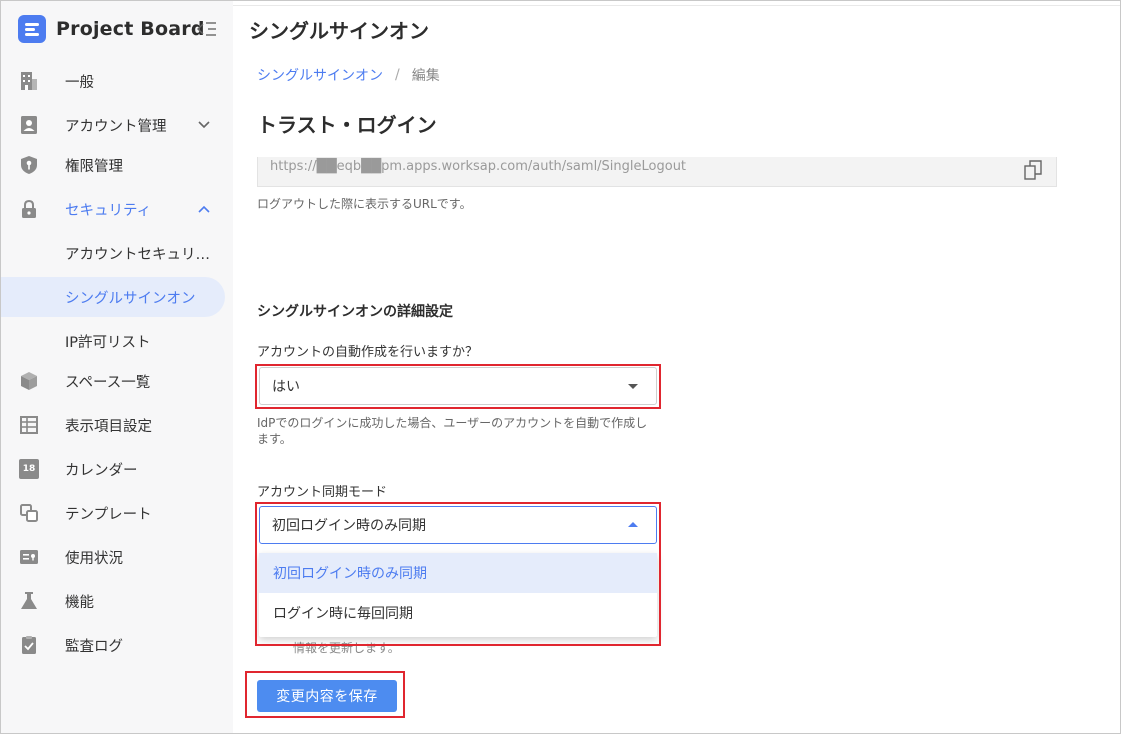 The width and height of the screenshot is (1121, 734). What do you see at coordinates (452, 431) in the screenshot?
I see `auto-create-help: IdPでのログインに成功した場合、ユーザーのアカウントを自動で作成し ます。` at bounding box center [452, 431].